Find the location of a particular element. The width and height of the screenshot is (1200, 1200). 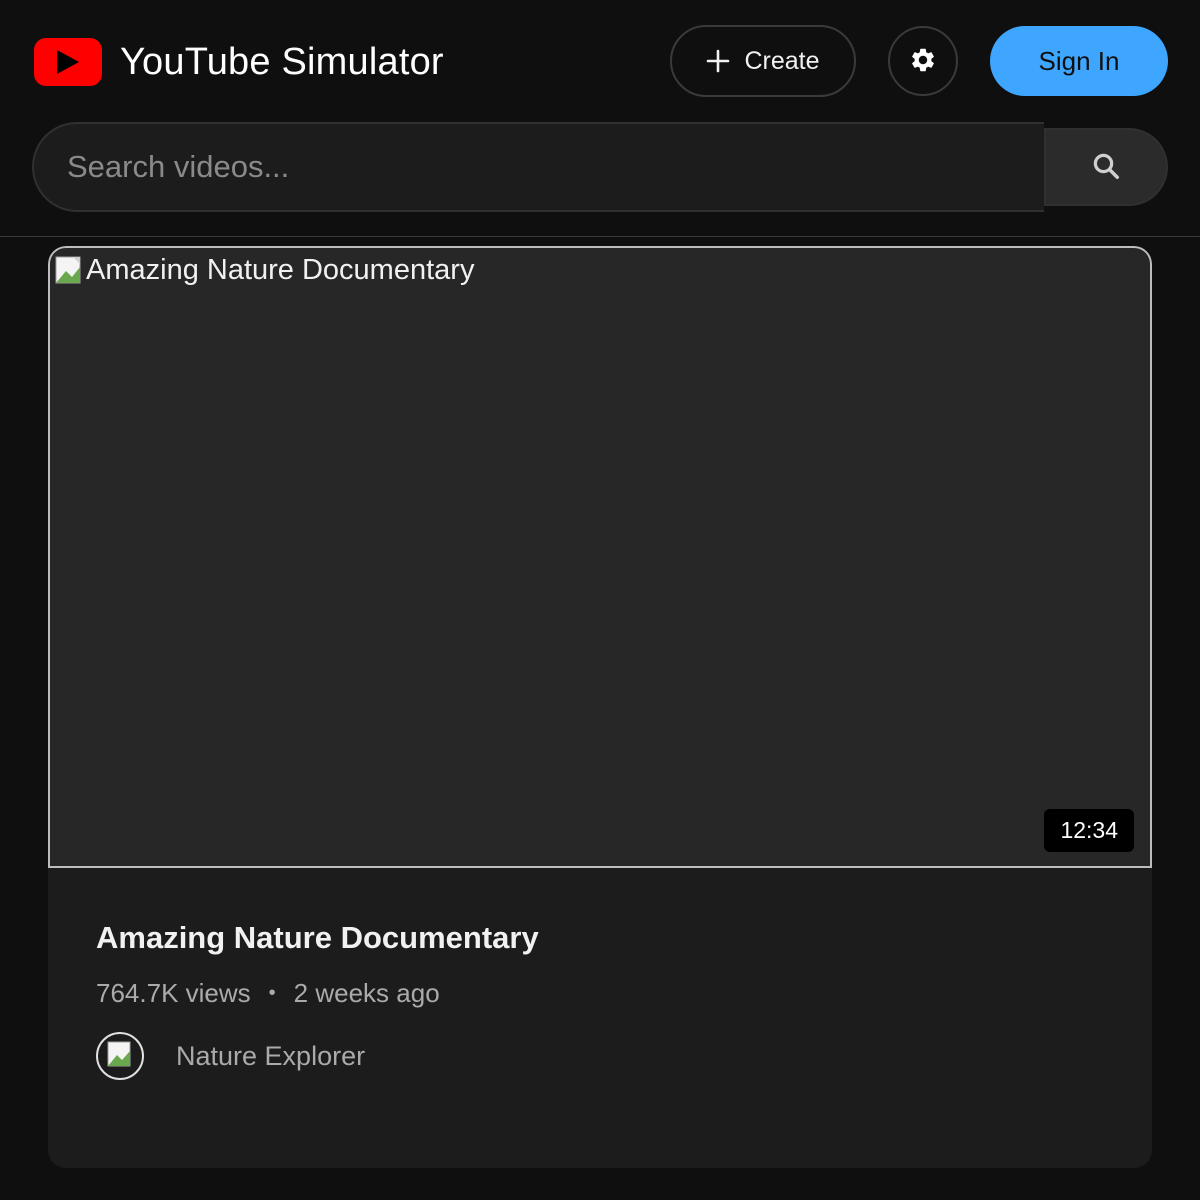

gear-icon is located at coordinates (923, 61).